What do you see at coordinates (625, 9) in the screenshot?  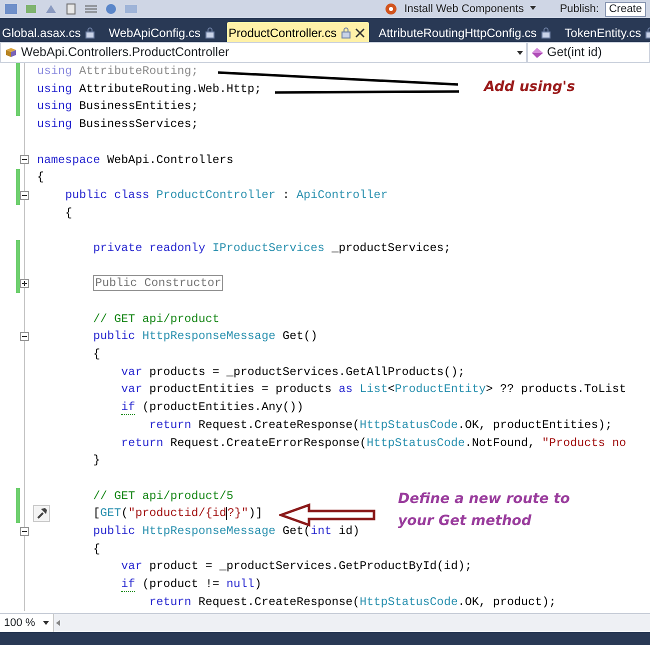 I see `publish-field: Create` at bounding box center [625, 9].